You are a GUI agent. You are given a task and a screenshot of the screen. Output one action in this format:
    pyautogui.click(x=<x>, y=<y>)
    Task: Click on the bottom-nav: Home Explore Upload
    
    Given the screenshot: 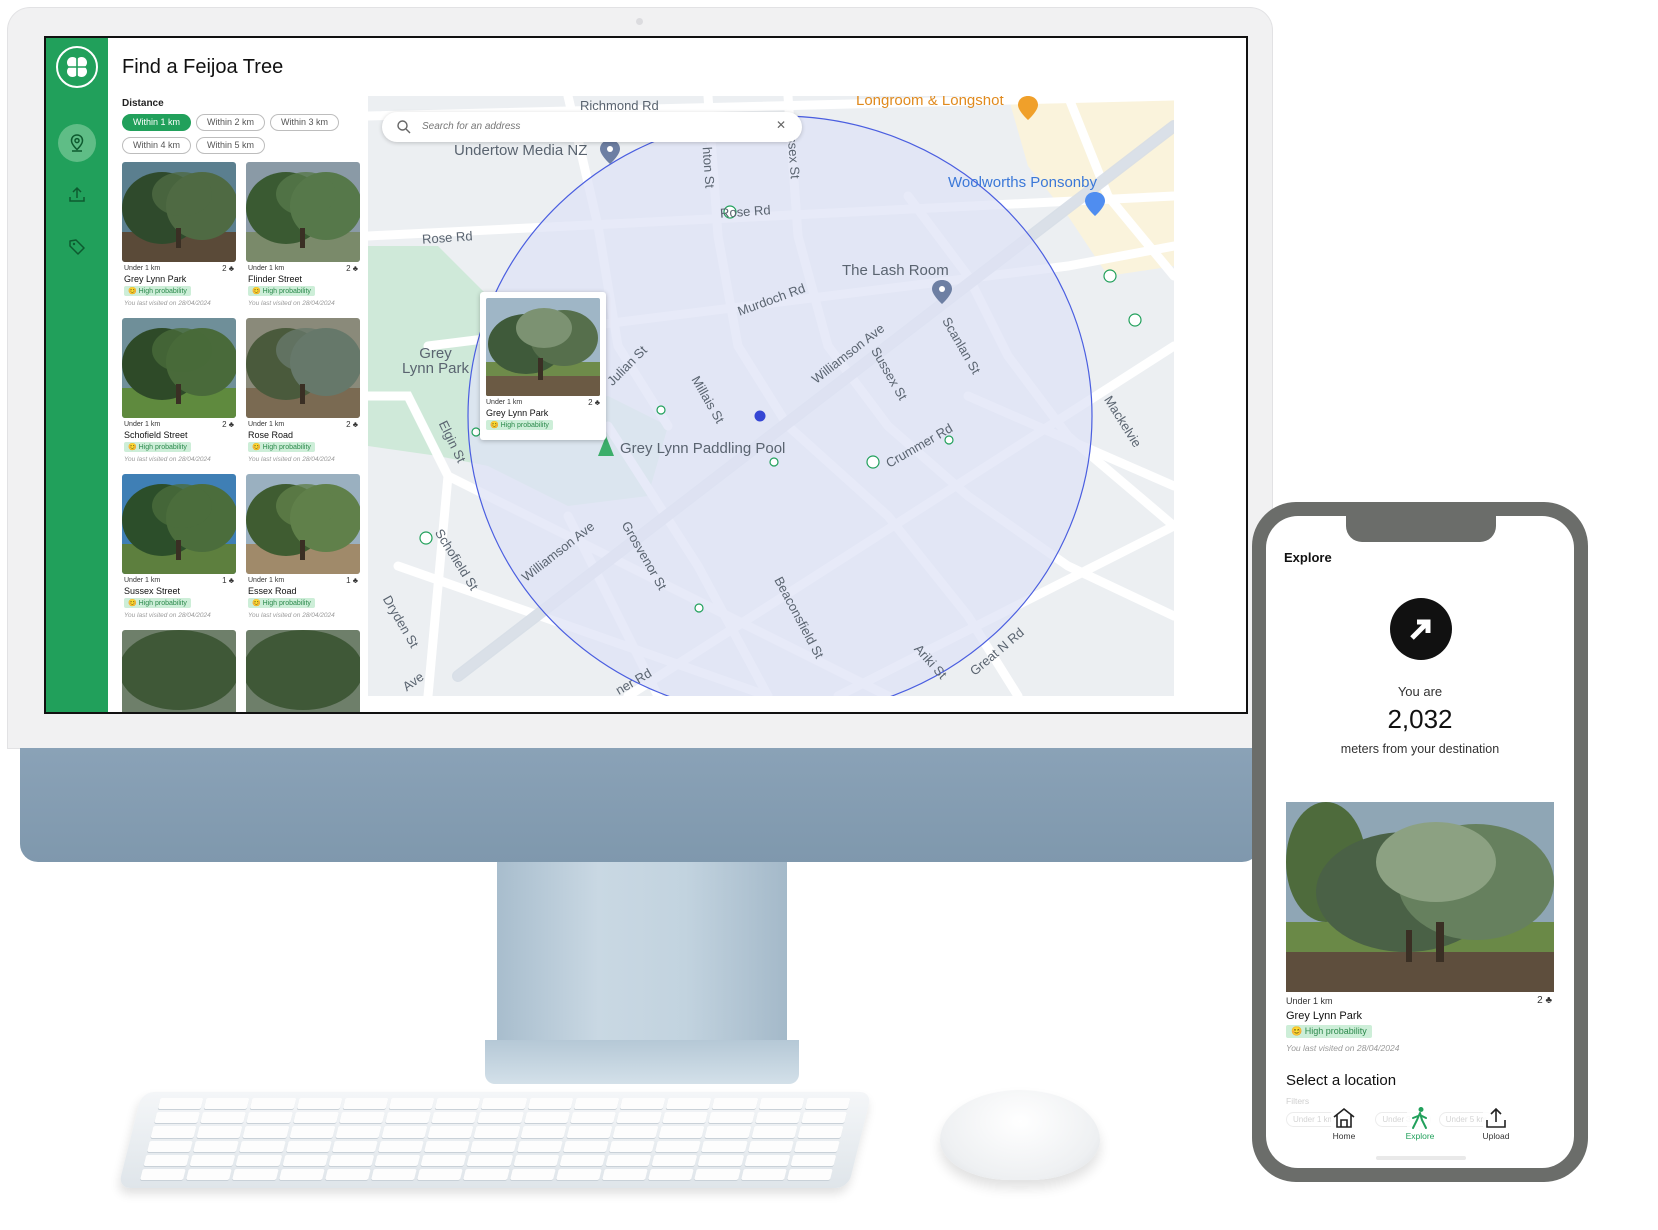 What is the action you would take?
    pyautogui.click(x=1420, y=1126)
    